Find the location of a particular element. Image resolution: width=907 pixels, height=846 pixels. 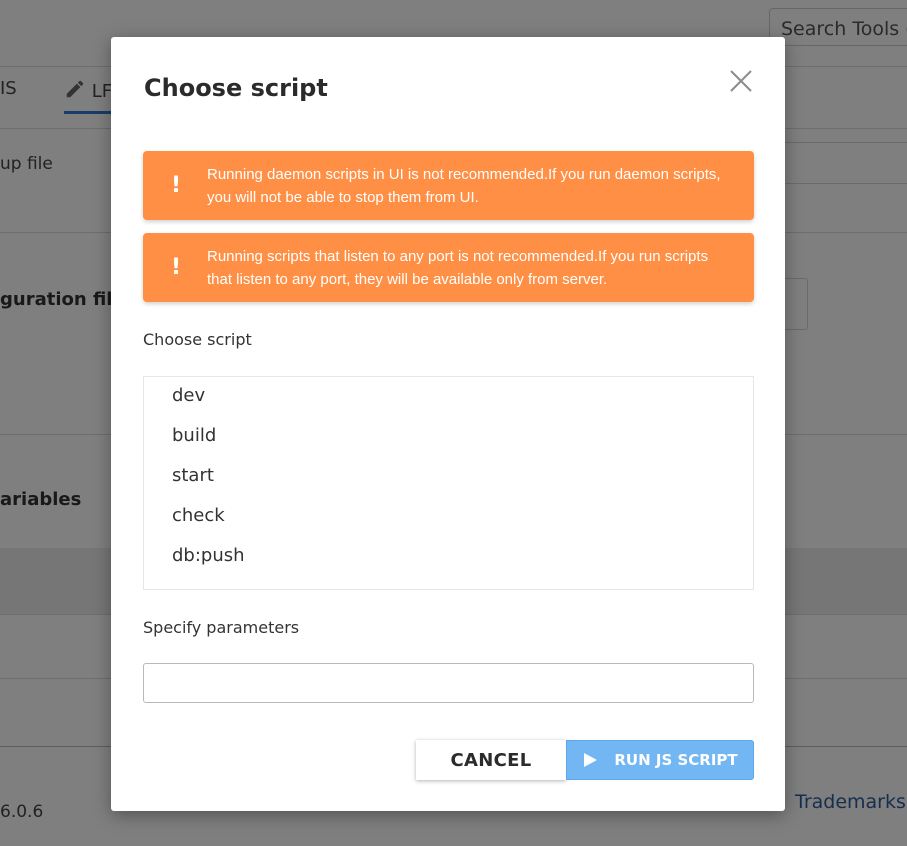

choose-script-label: Choose script is located at coordinates (197, 339).